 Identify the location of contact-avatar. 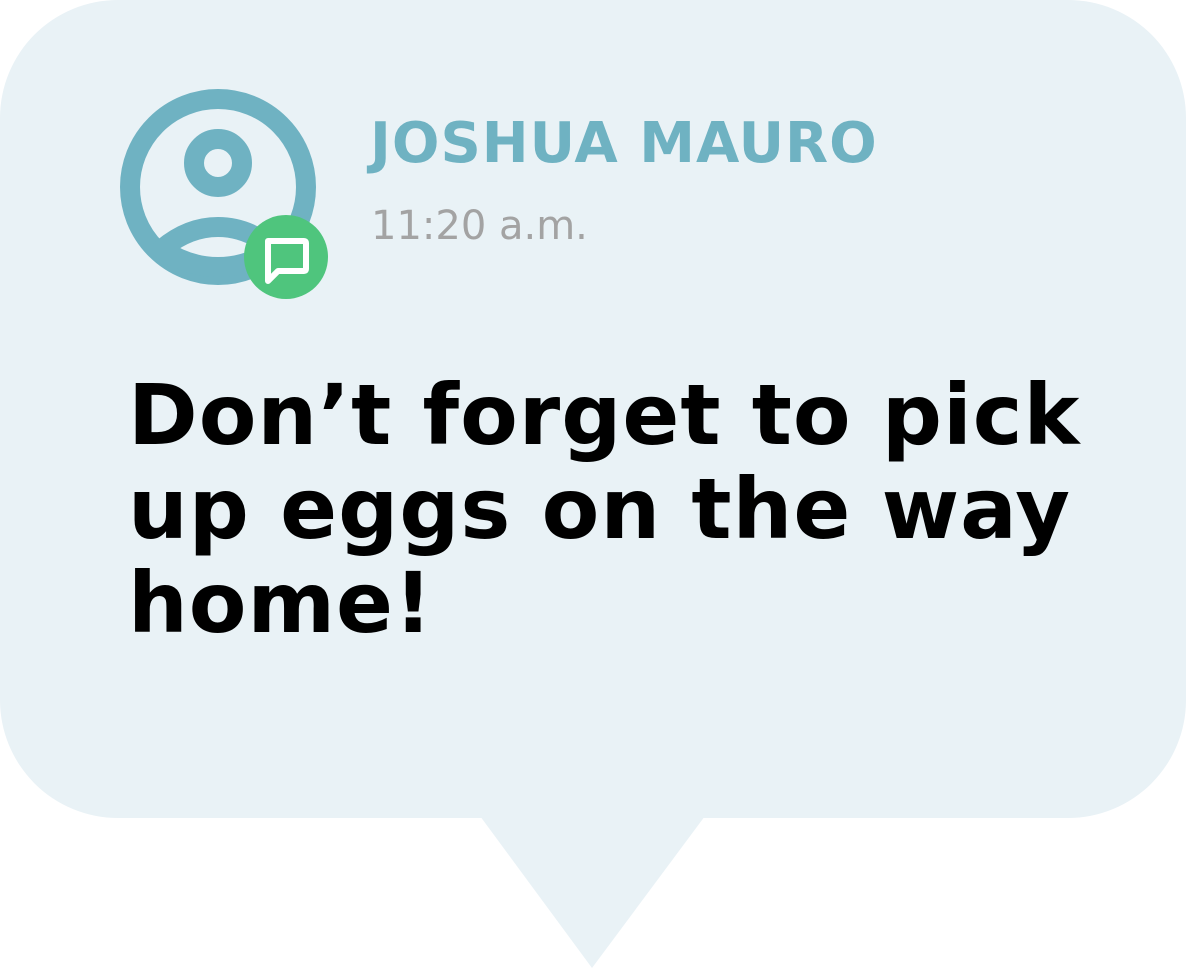
(224, 194).